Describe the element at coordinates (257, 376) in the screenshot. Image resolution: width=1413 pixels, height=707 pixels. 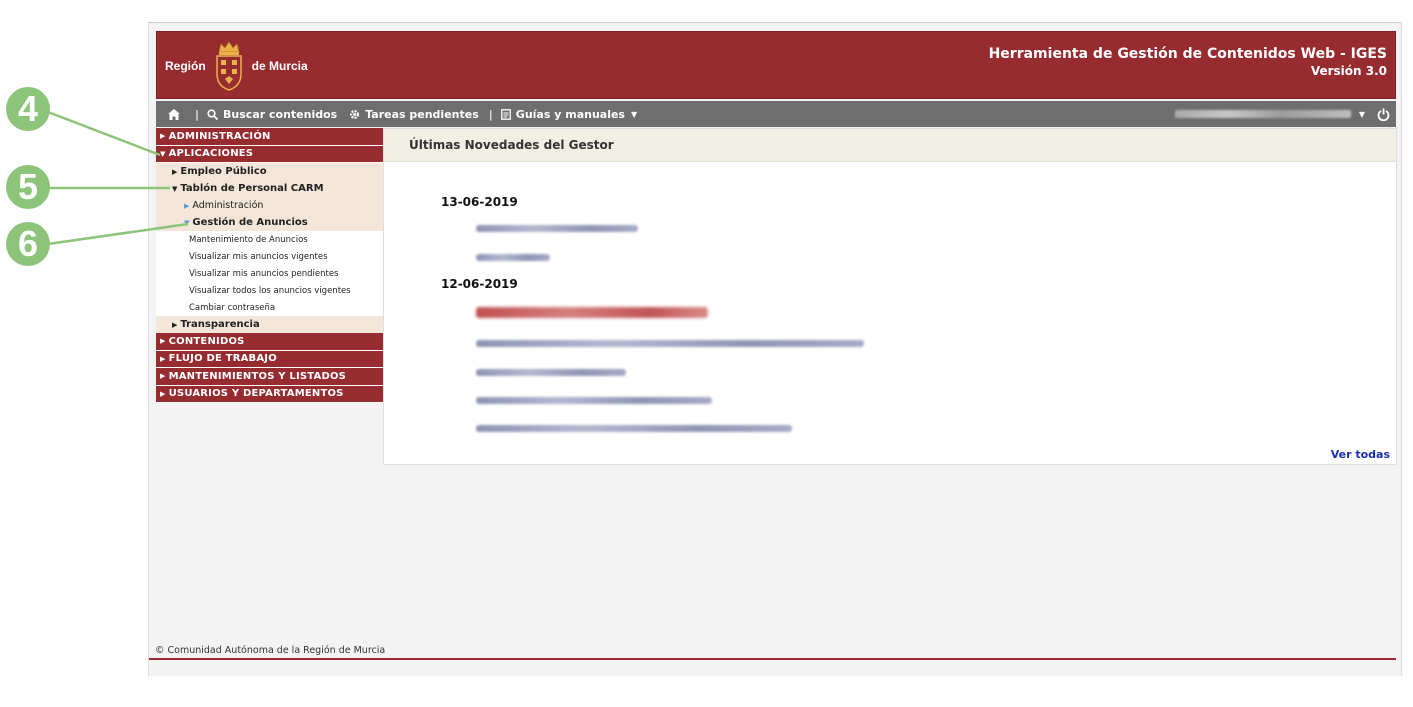
I see `sidebar-section-label: MANTENIMIENTOS Y LISTADOS` at that location.